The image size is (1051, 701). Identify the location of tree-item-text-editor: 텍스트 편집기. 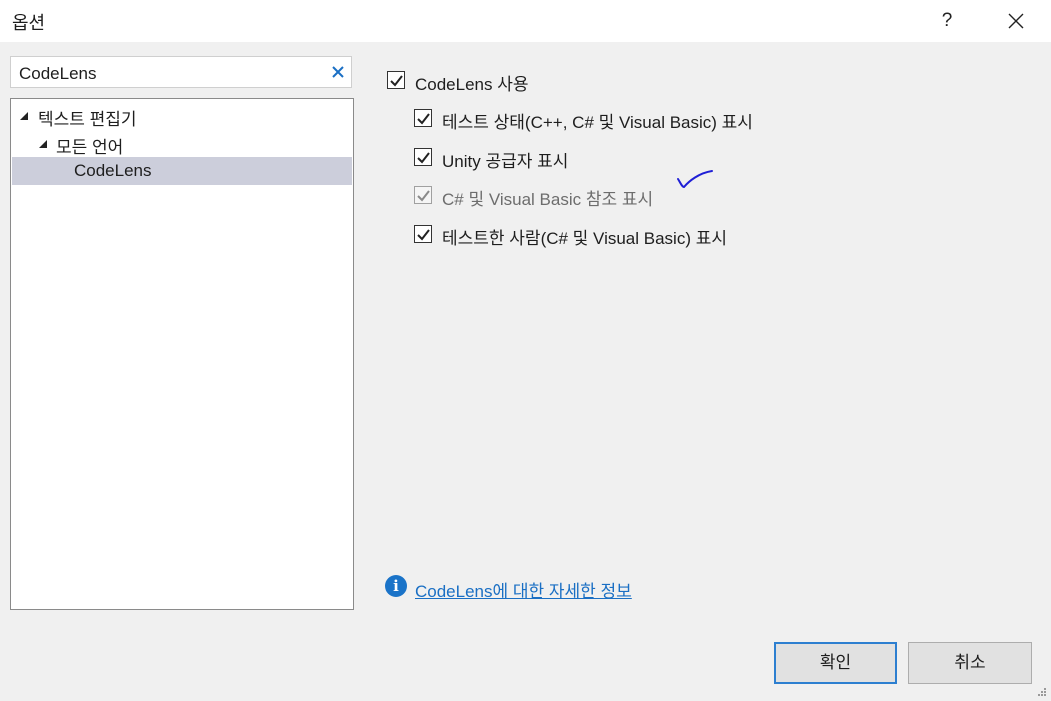
(182, 115).